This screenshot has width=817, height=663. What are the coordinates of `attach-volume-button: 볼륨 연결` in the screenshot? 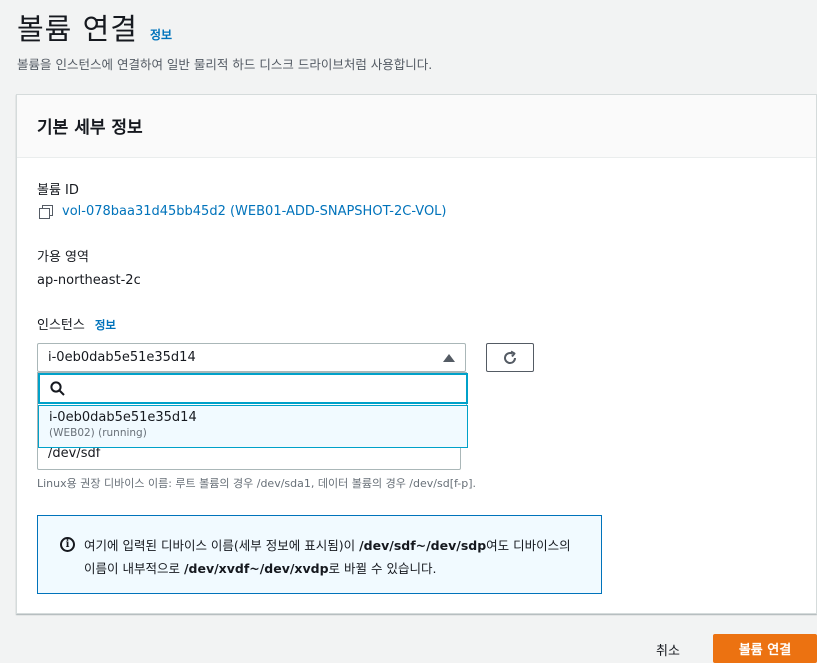 It's located at (765, 648).